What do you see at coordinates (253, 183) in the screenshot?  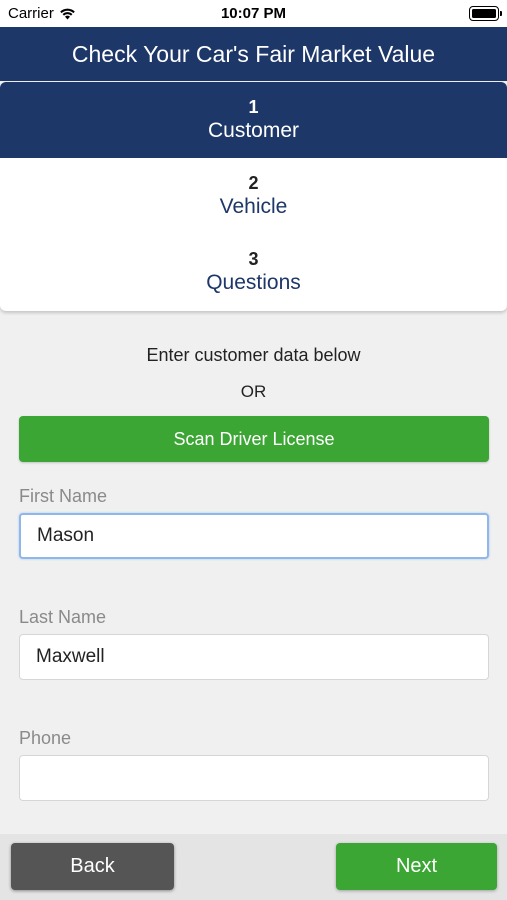 I see `step-number: 2` at bounding box center [253, 183].